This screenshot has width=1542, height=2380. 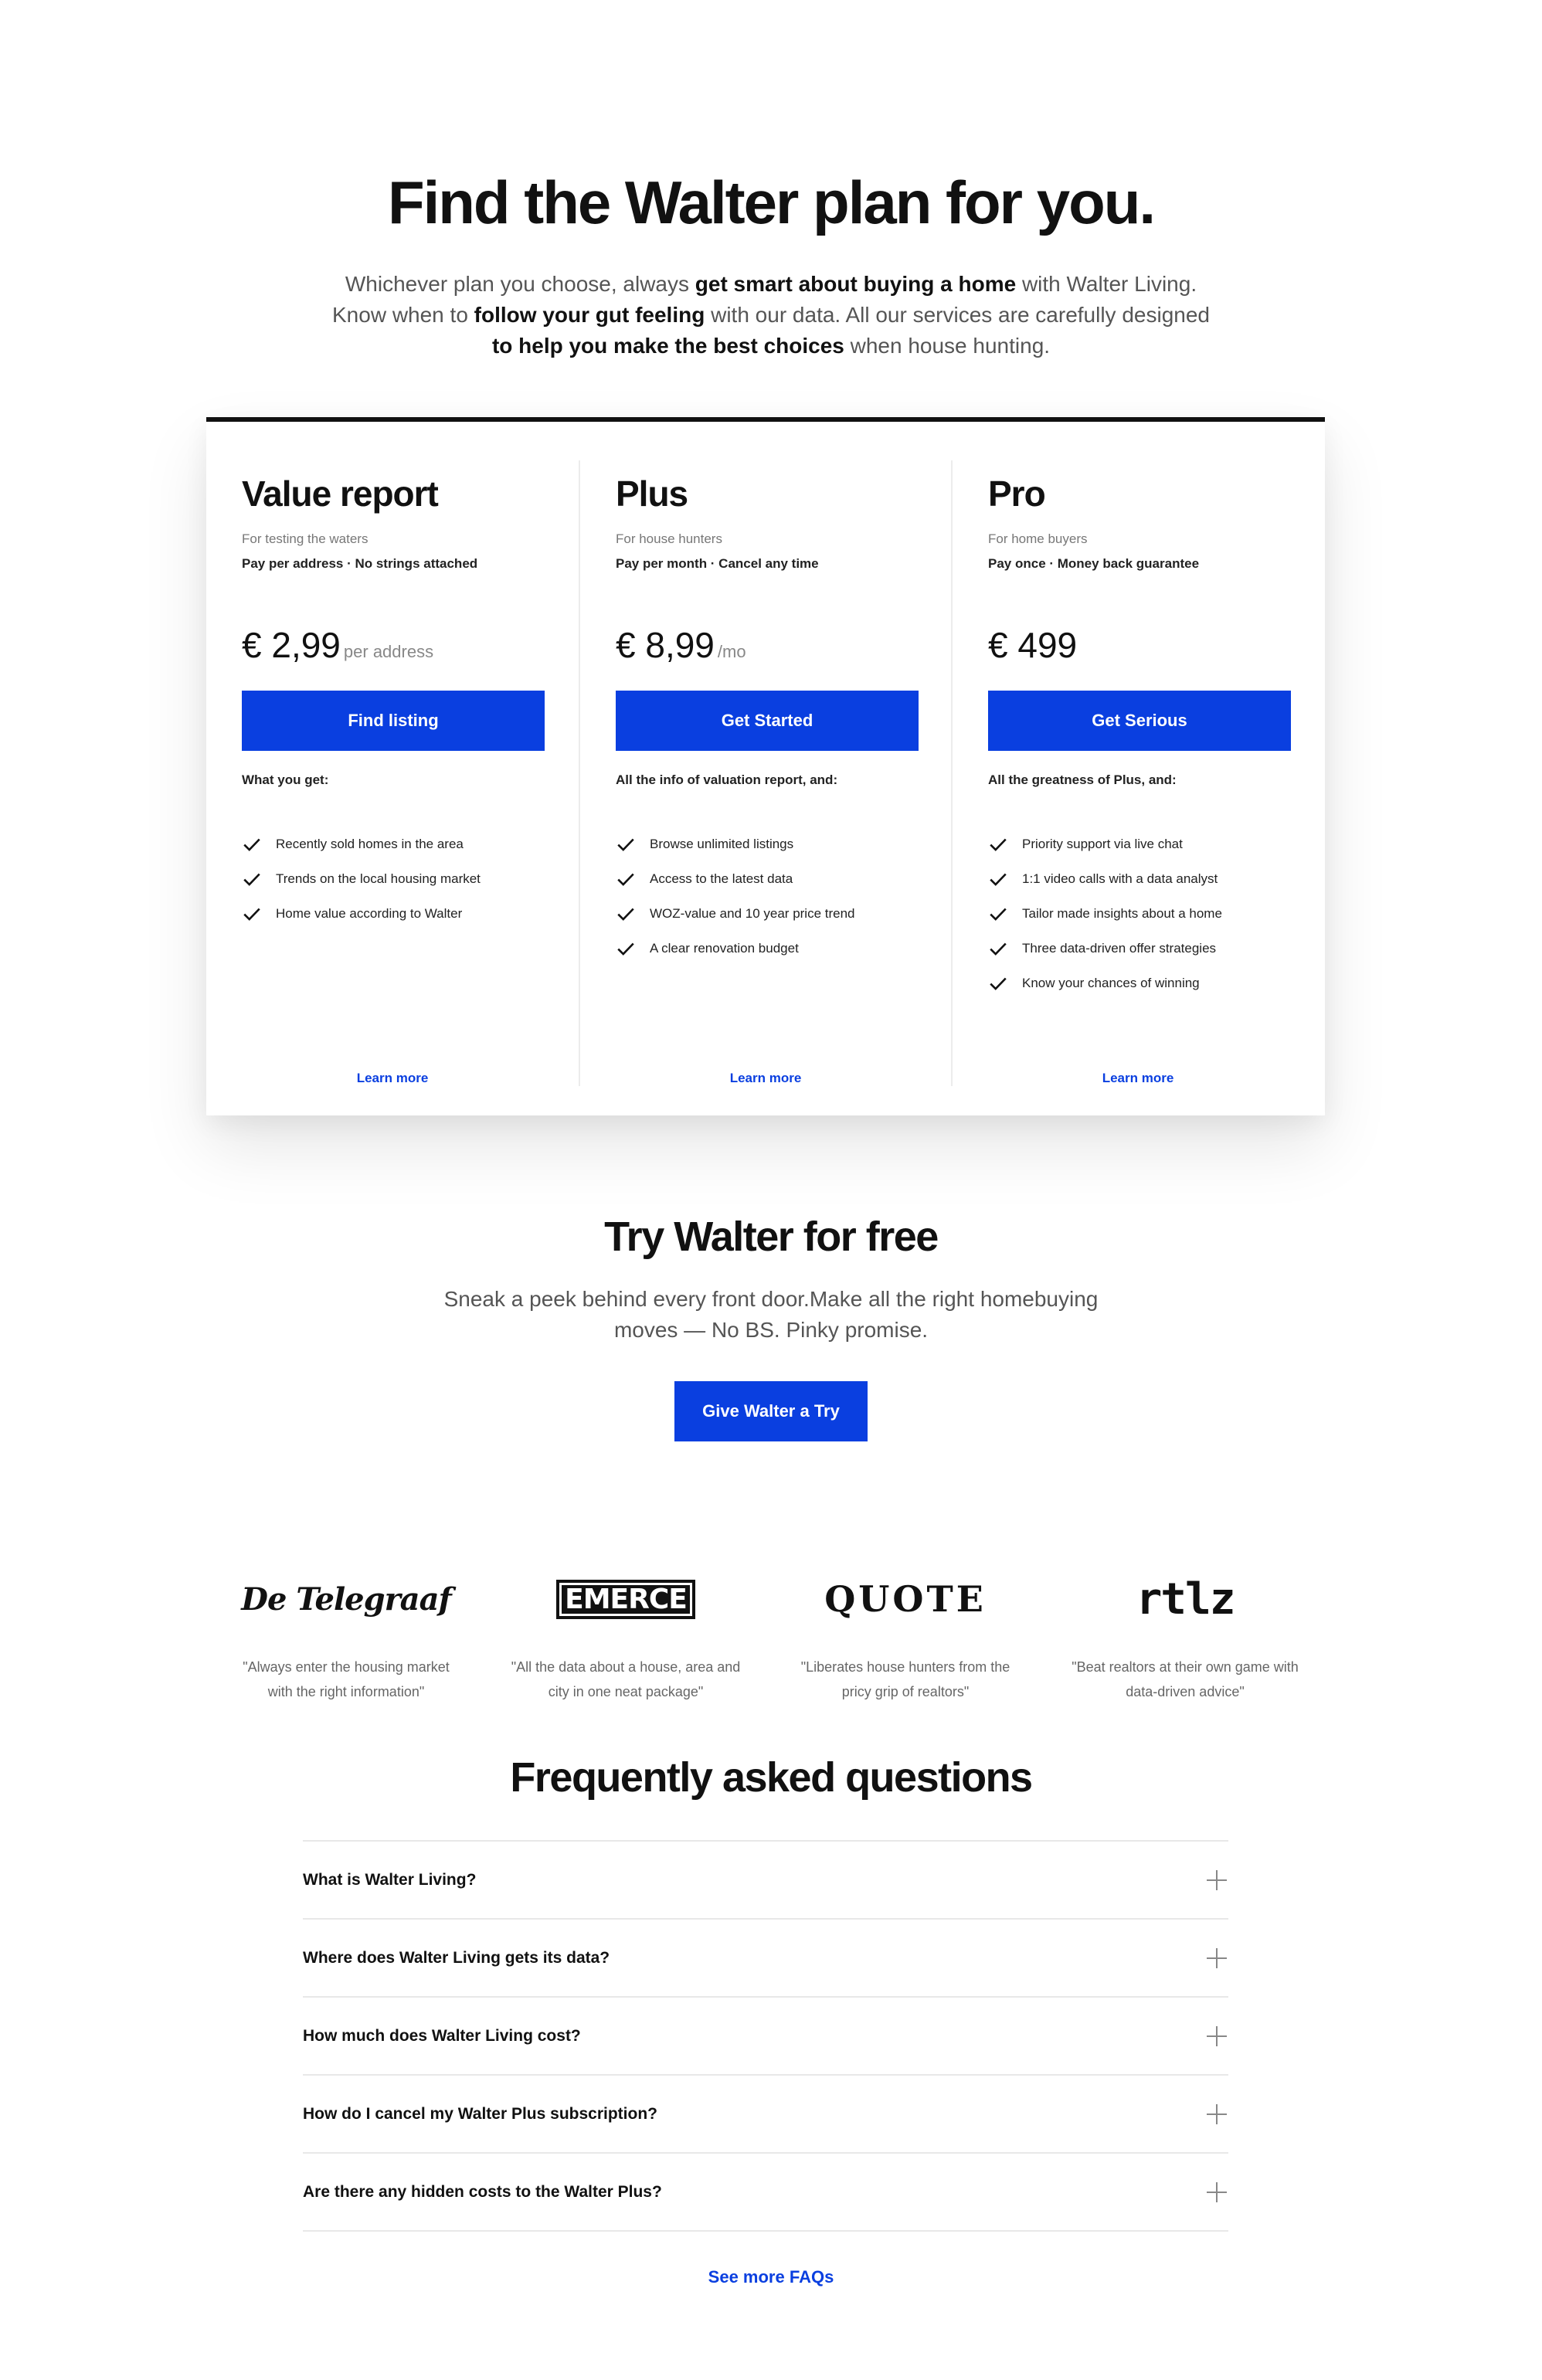 I want to click on feature-label: Know your chances of winning, so click(x=1111, y=982).